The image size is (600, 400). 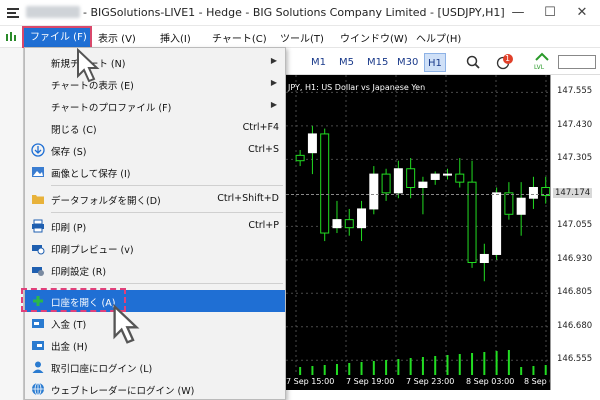 What do you see at coordinates (577, 62) in the screenshot?
I see `toolbar-field` at bounding box center [577, 62].